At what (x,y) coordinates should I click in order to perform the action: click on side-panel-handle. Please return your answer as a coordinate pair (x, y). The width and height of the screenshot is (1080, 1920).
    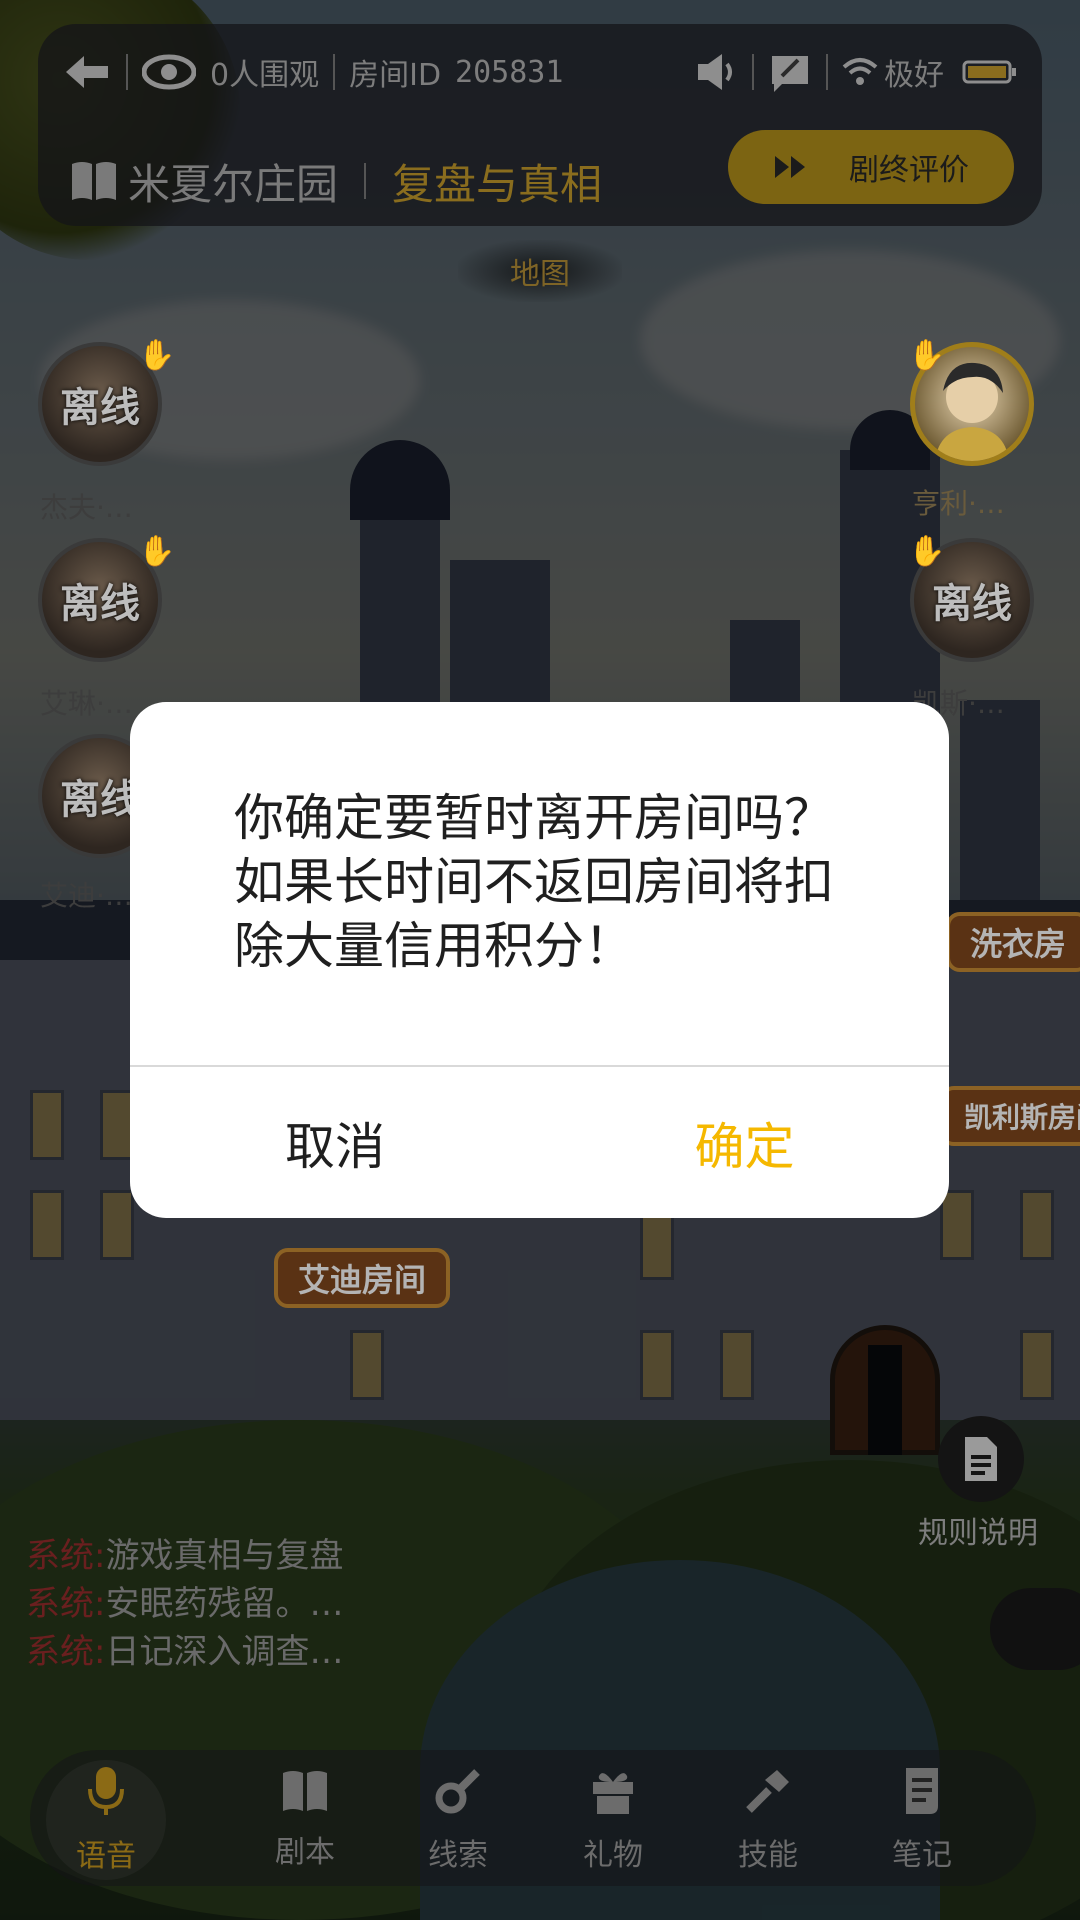
    Looking at the image, I should click on (1035, 1629).